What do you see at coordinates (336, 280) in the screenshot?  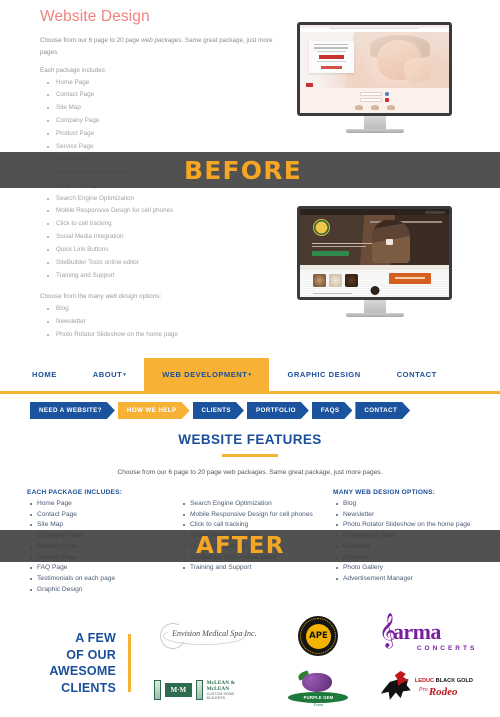 I see `coffee-product-thumbs` at bounding box center [336, 280].